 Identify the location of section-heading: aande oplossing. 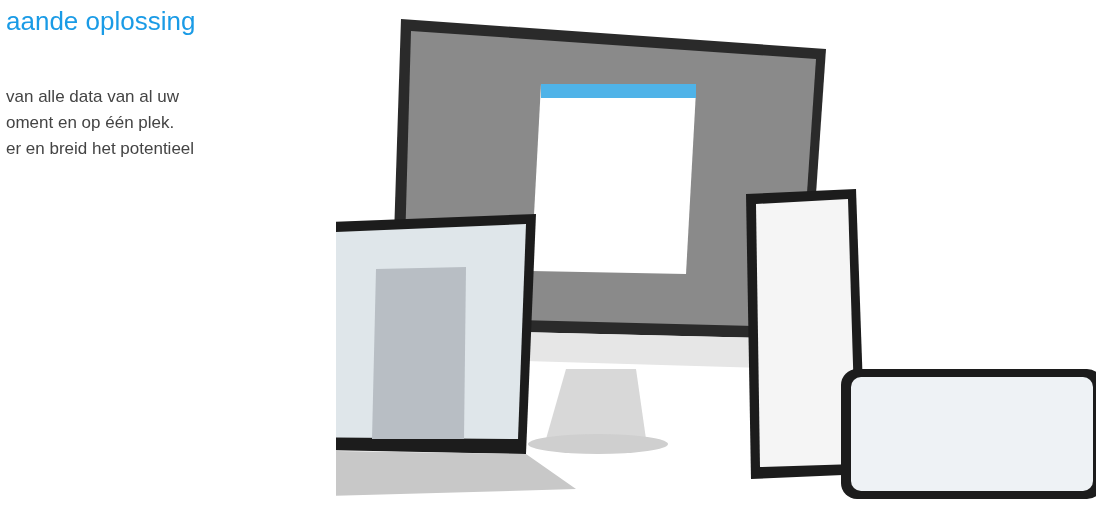
(101, 21).